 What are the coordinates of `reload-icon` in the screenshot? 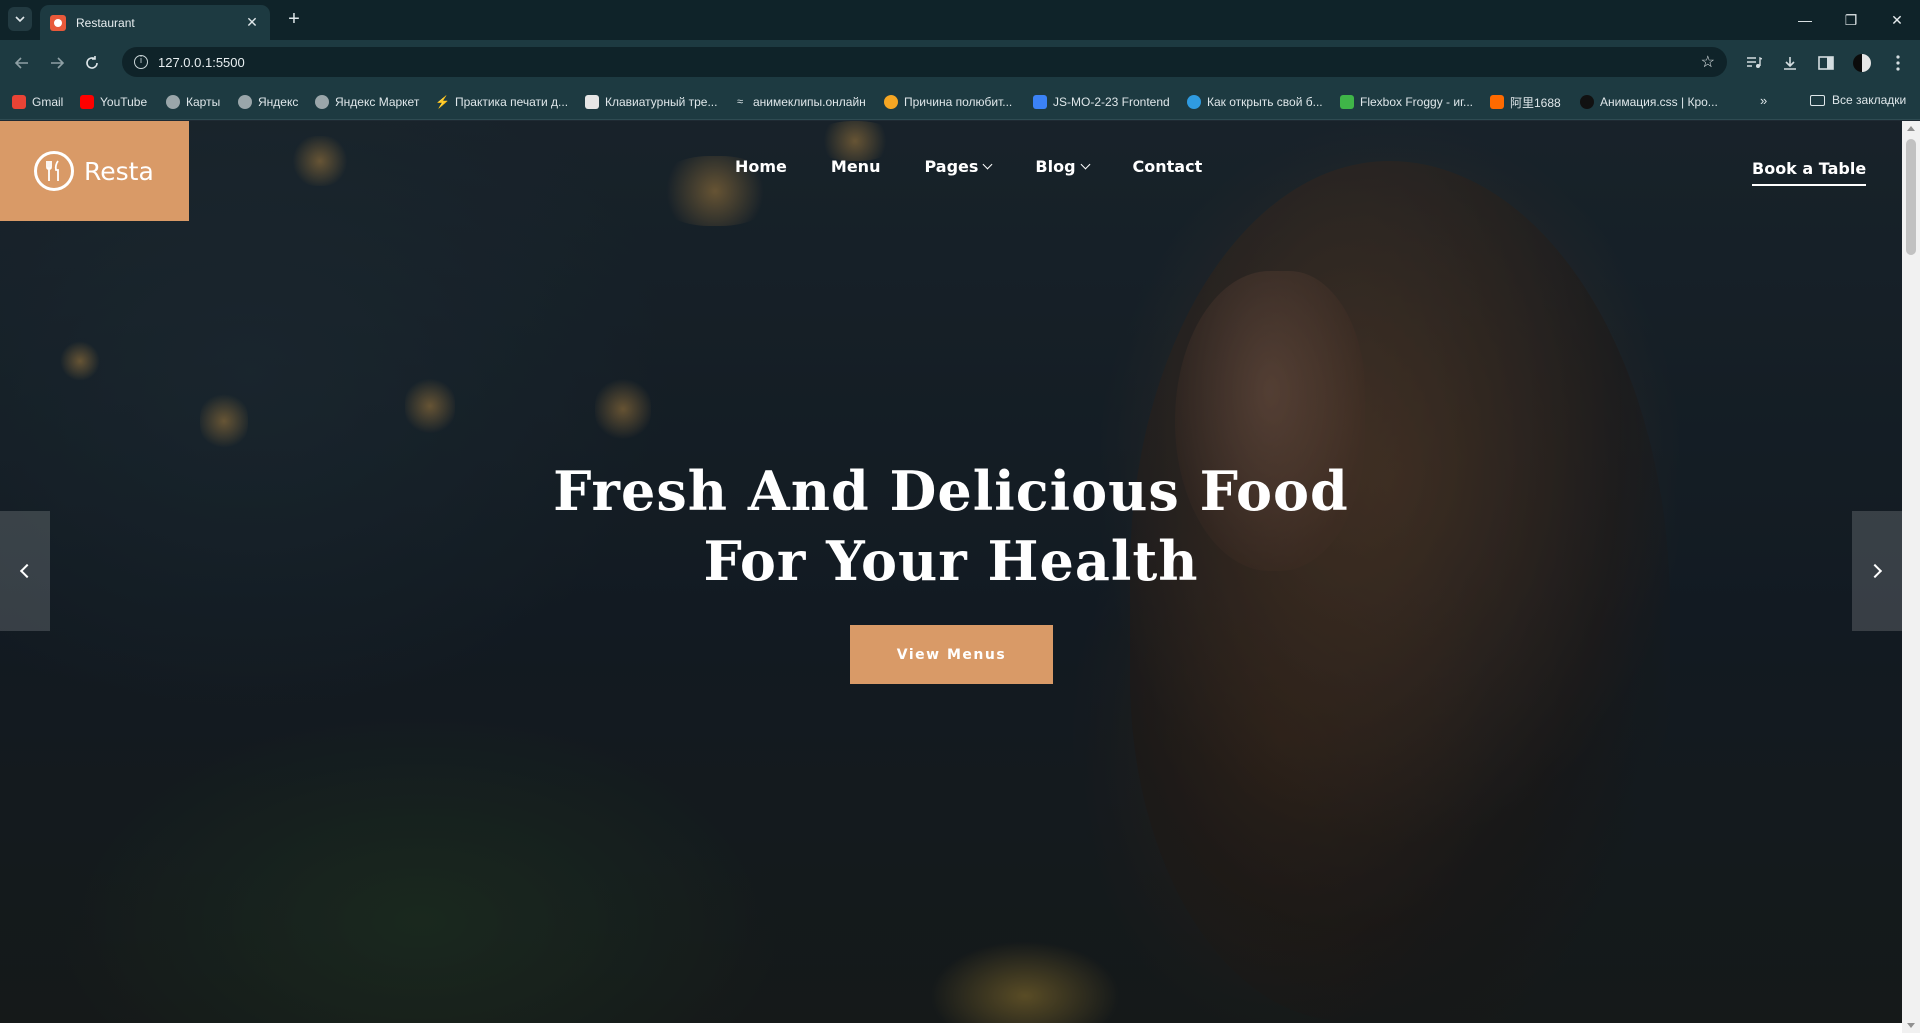 It's located at (92, 62).